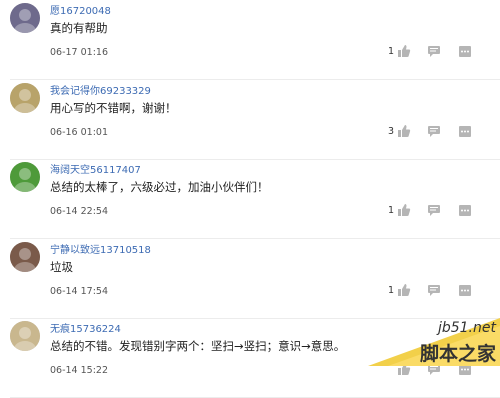 This screenshot has height=398, width=500. Describe the element at coordinates (80, 9) in the screenshot. I see `username-link: 愿16720048` at that location.